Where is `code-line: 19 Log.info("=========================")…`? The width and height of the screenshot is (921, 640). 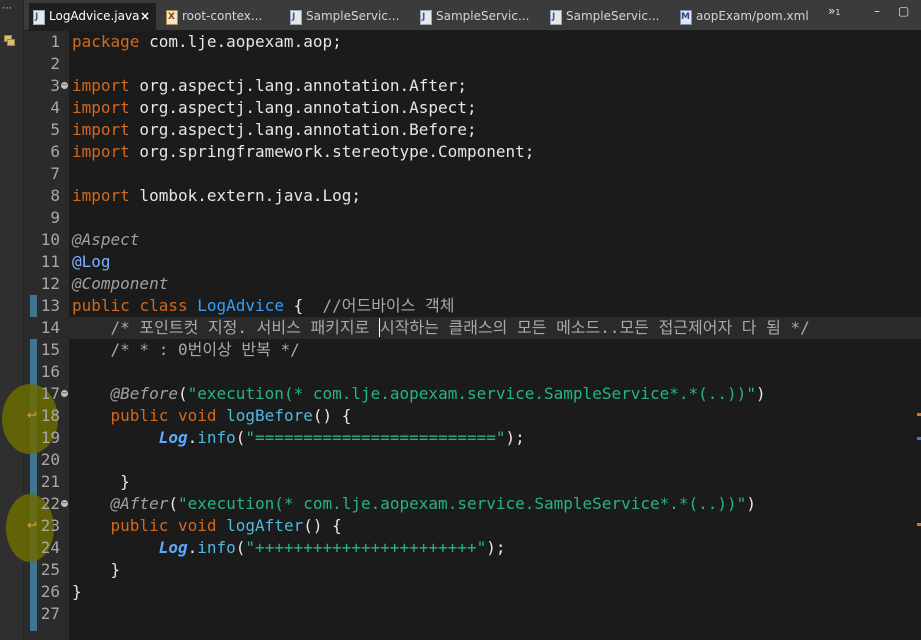
code-line: 19 Log.info("=========================")… is located at coordinates (472, 438).